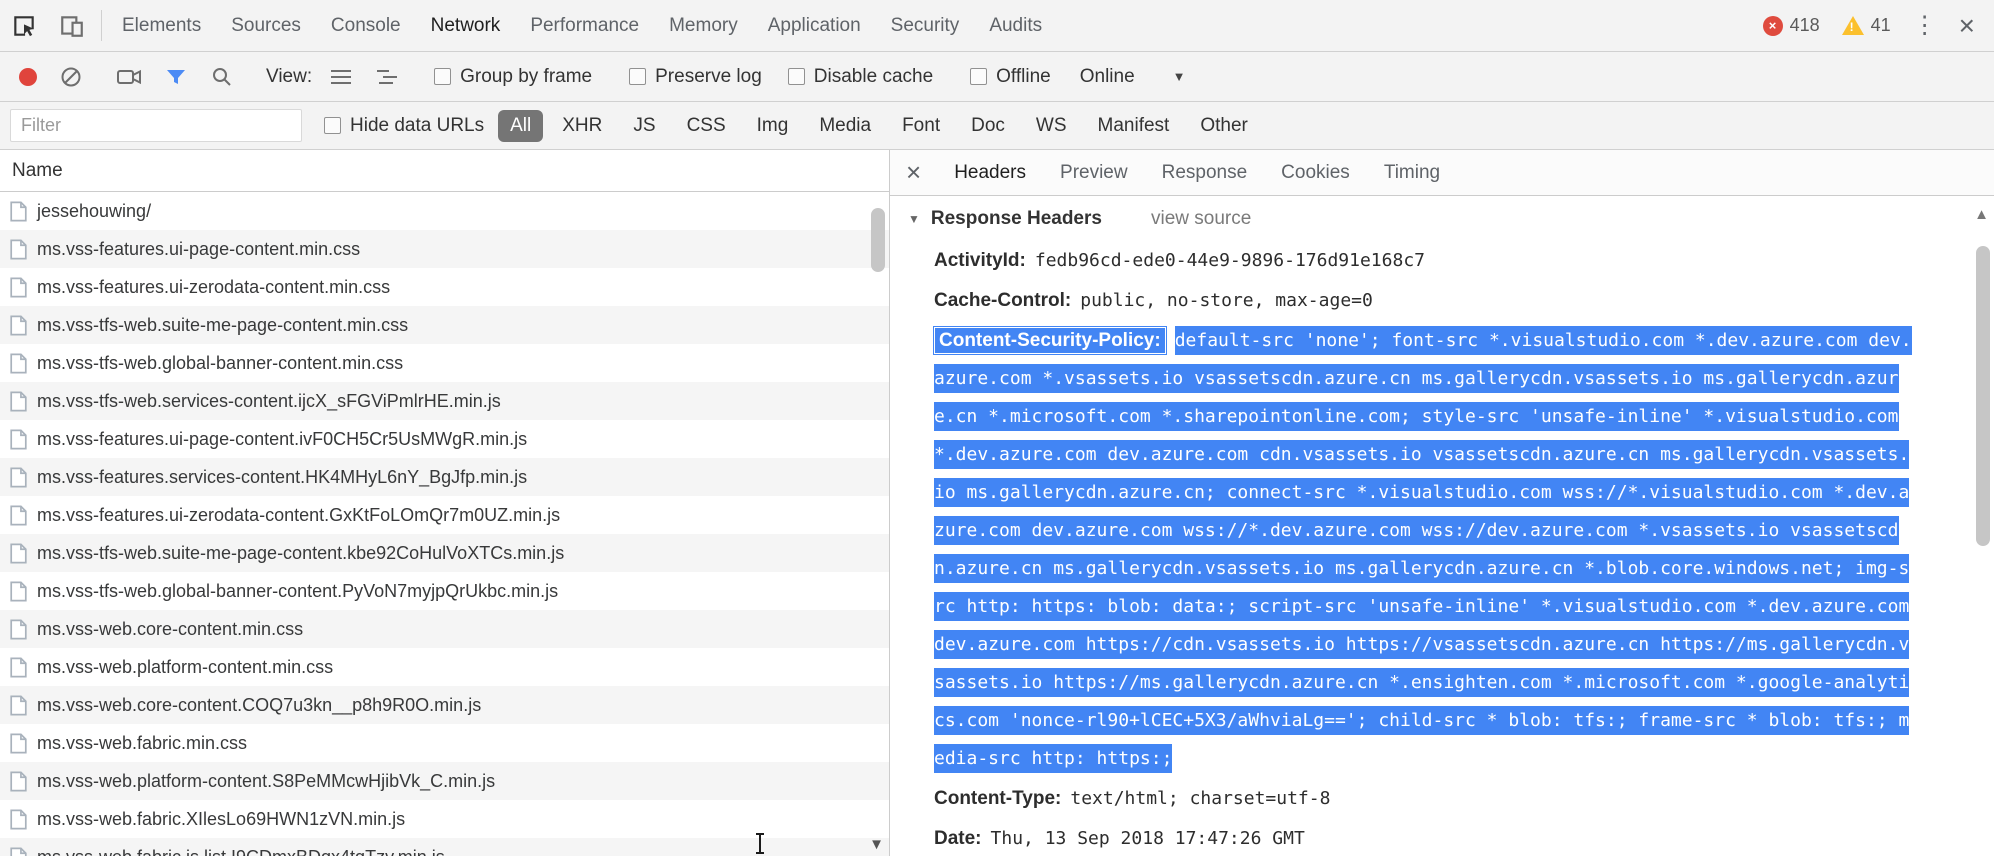  What do you see at coordinates (444, 249) in the screenshot?
I see `request-row: ms.vss-features.ui-page-content.min.css` at bounding box center [444, 249].